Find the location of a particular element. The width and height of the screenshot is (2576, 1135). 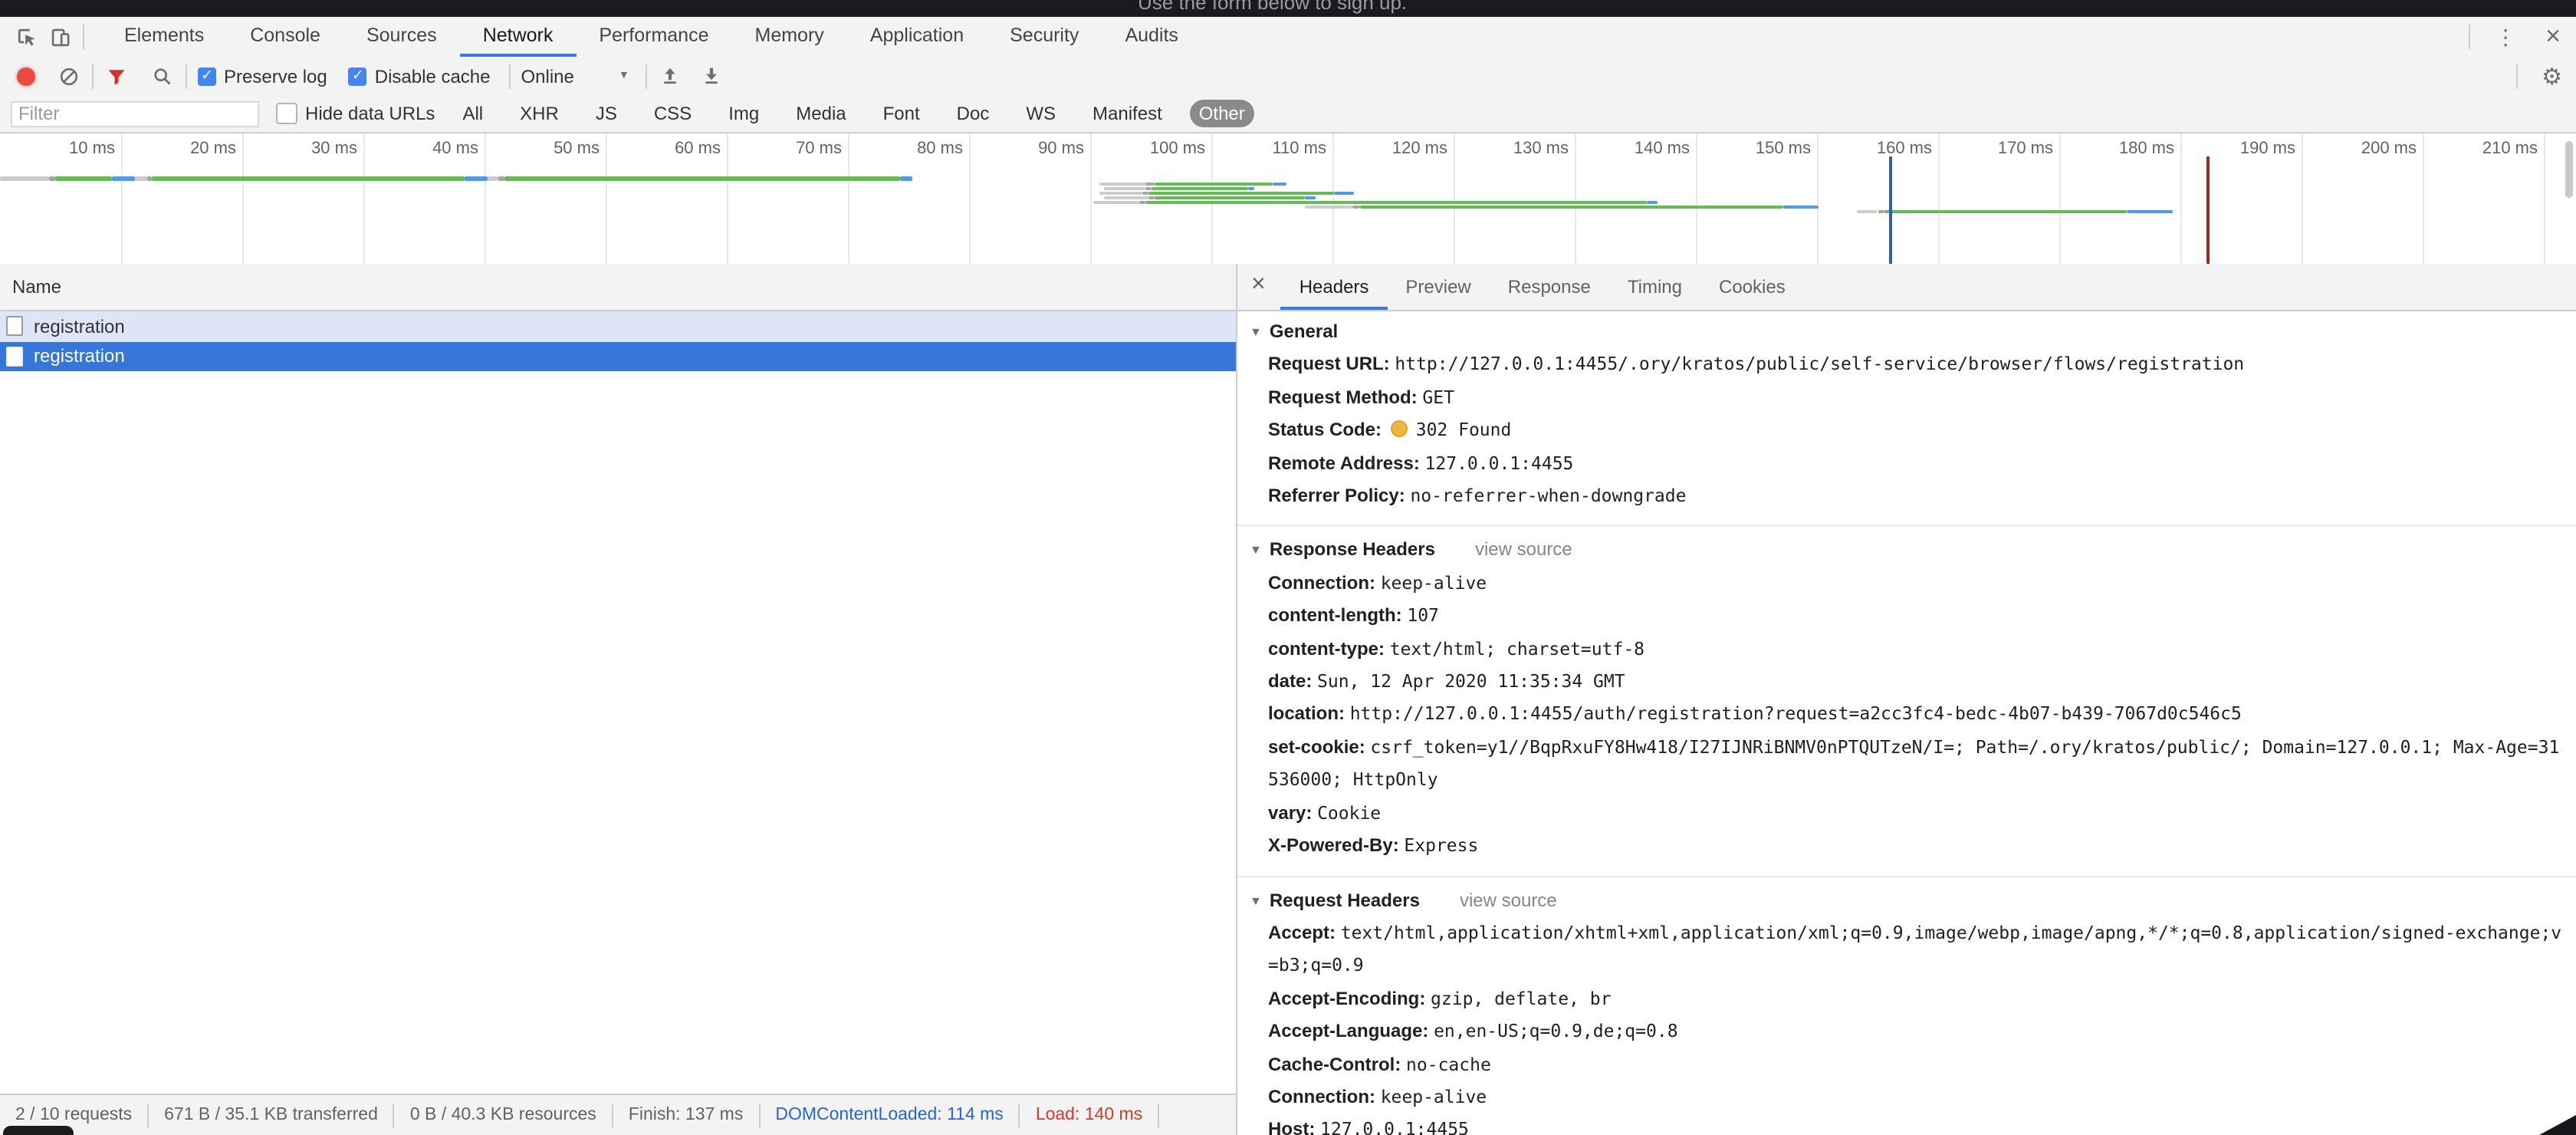

search-icon is located at coordinates (162, 76).